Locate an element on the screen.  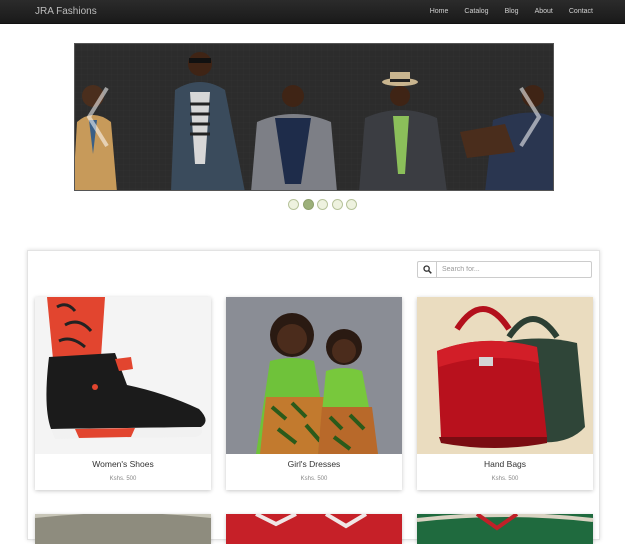
carousel-indicators is located at coordinates (324, 204).